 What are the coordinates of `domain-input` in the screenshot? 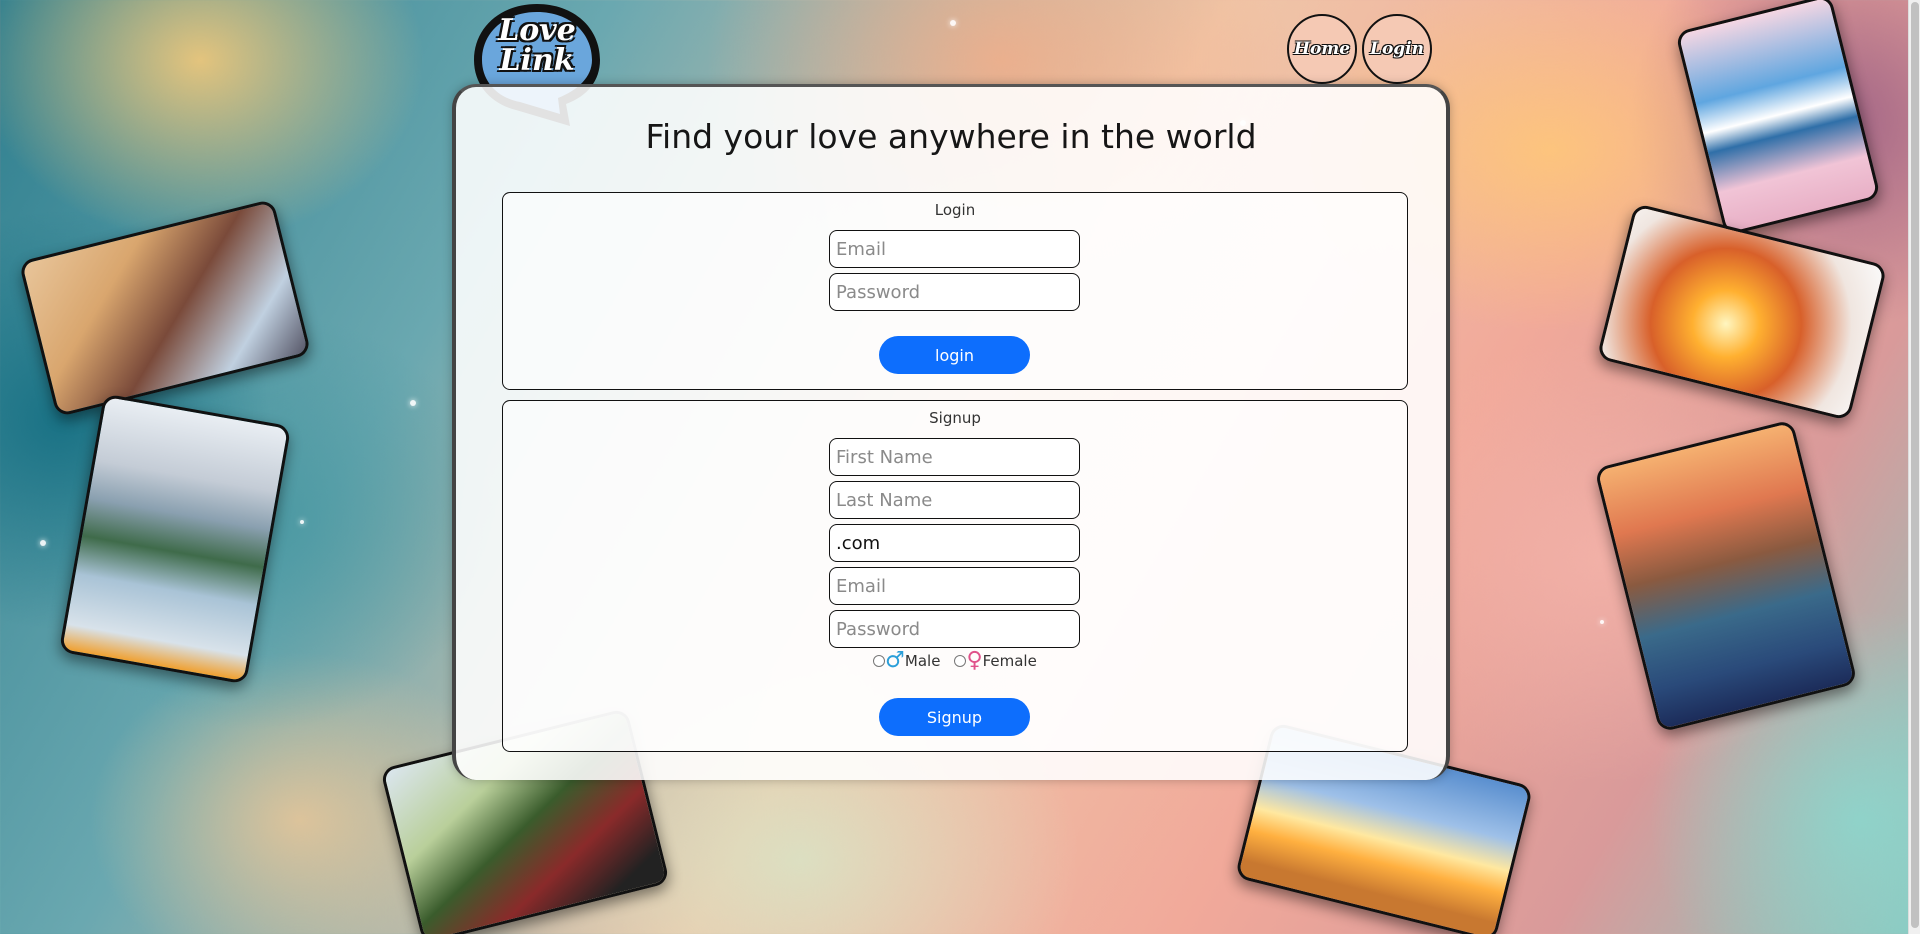 It's located at (954, 543).